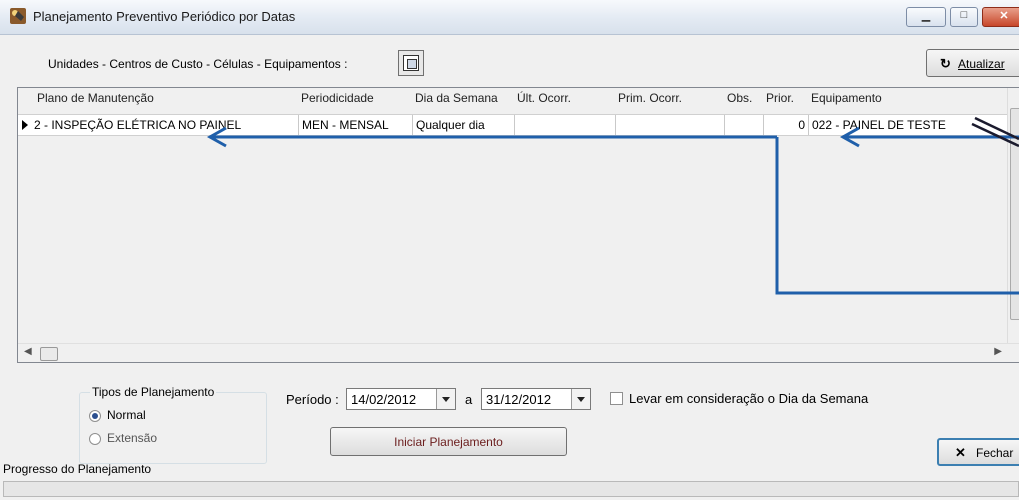  What do you see at coordinates (469, 399) in the screenshot?
I see `period-separator: a` at bounding box center [469, 399].